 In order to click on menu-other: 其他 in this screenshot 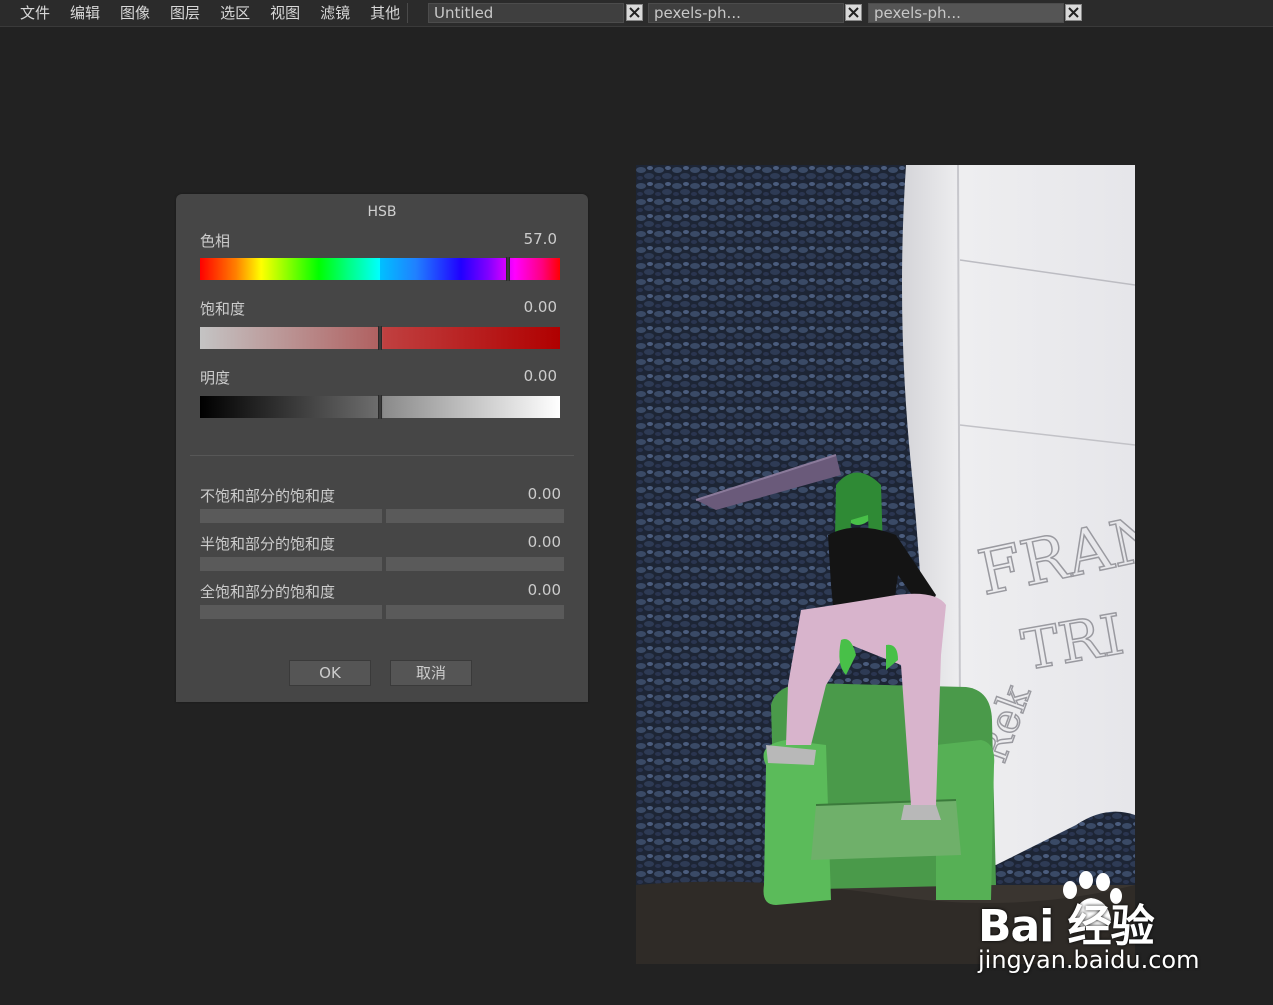, I will do `click(385, 13)`.